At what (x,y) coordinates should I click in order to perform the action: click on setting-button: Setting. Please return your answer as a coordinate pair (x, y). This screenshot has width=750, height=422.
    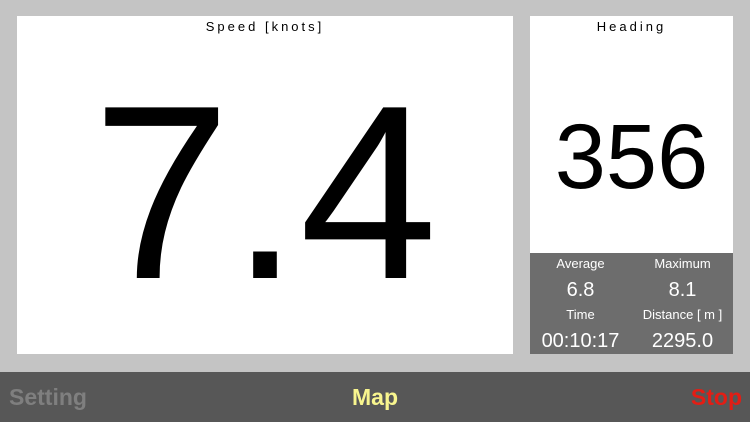
    Looking at the image, I should click on (48, 397).